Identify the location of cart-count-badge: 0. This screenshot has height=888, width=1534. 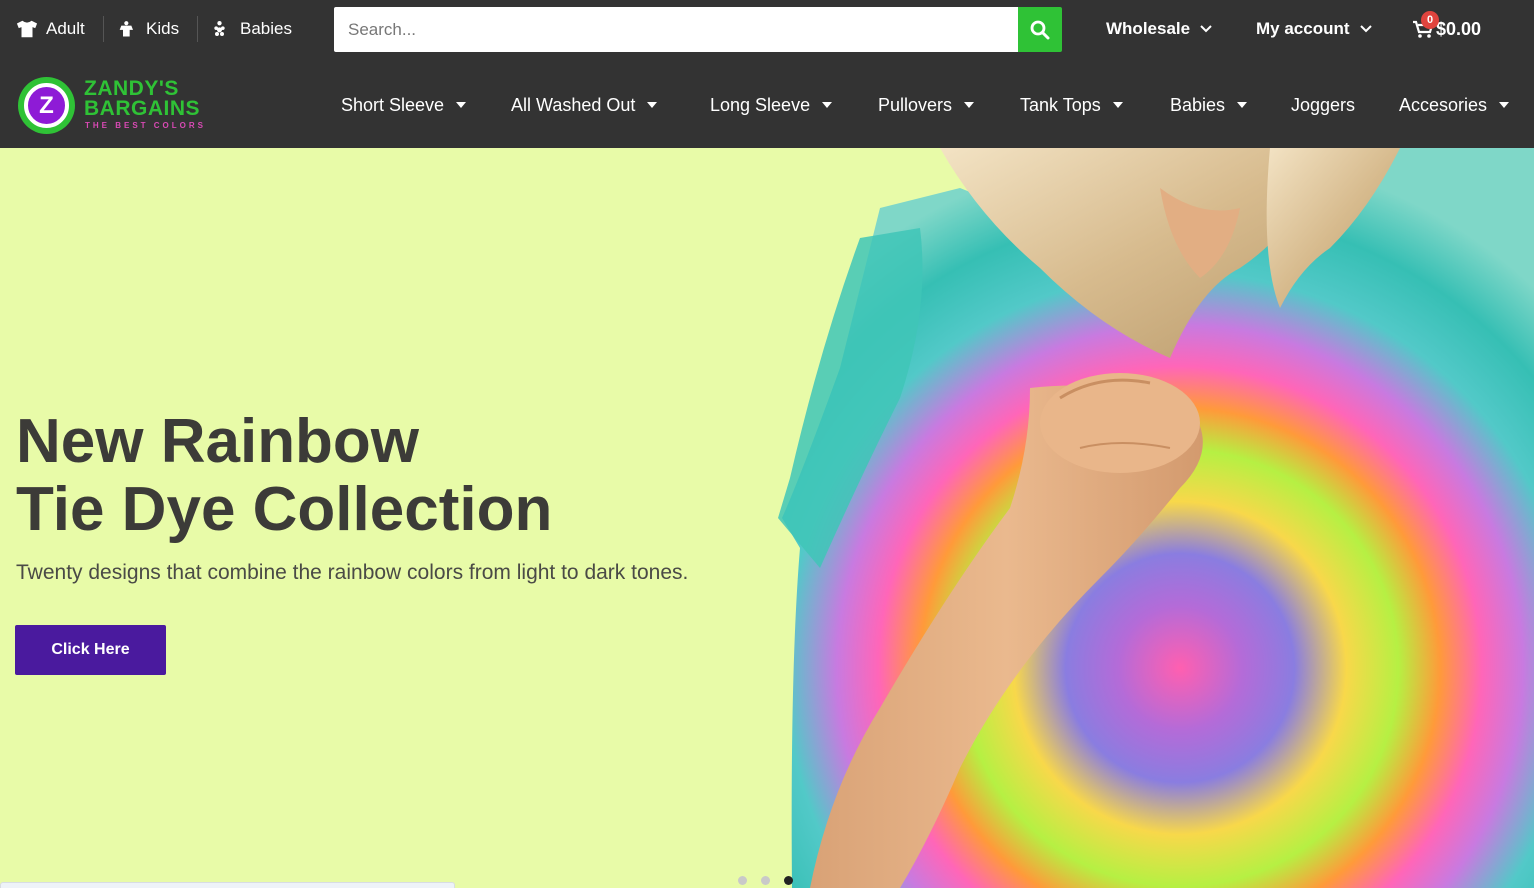
(1430, 20).